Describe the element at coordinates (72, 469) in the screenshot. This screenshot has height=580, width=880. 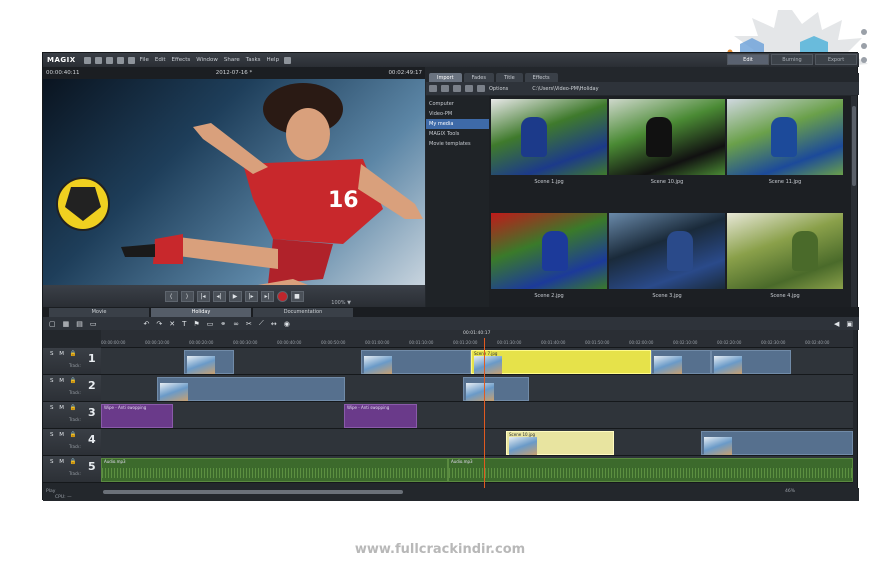
I see `track-header-5: S M 🔒 5 Track:` at that location.